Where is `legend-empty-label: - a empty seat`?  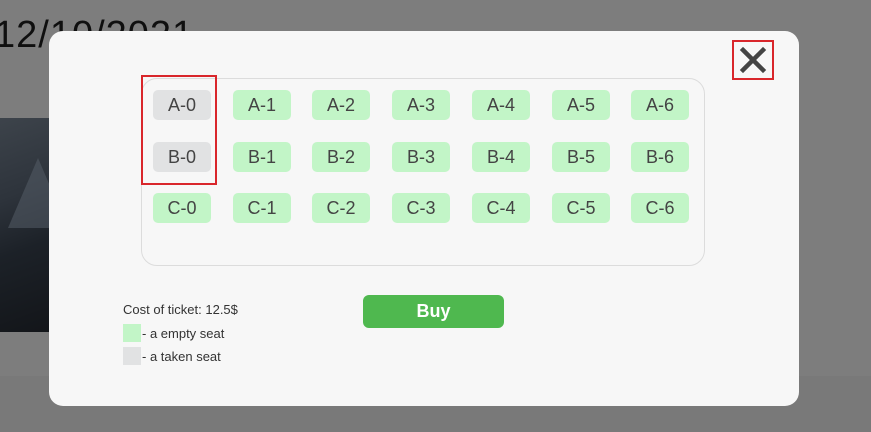 legend-empty-label: - a empty seat is located at coordinates (183, 333).